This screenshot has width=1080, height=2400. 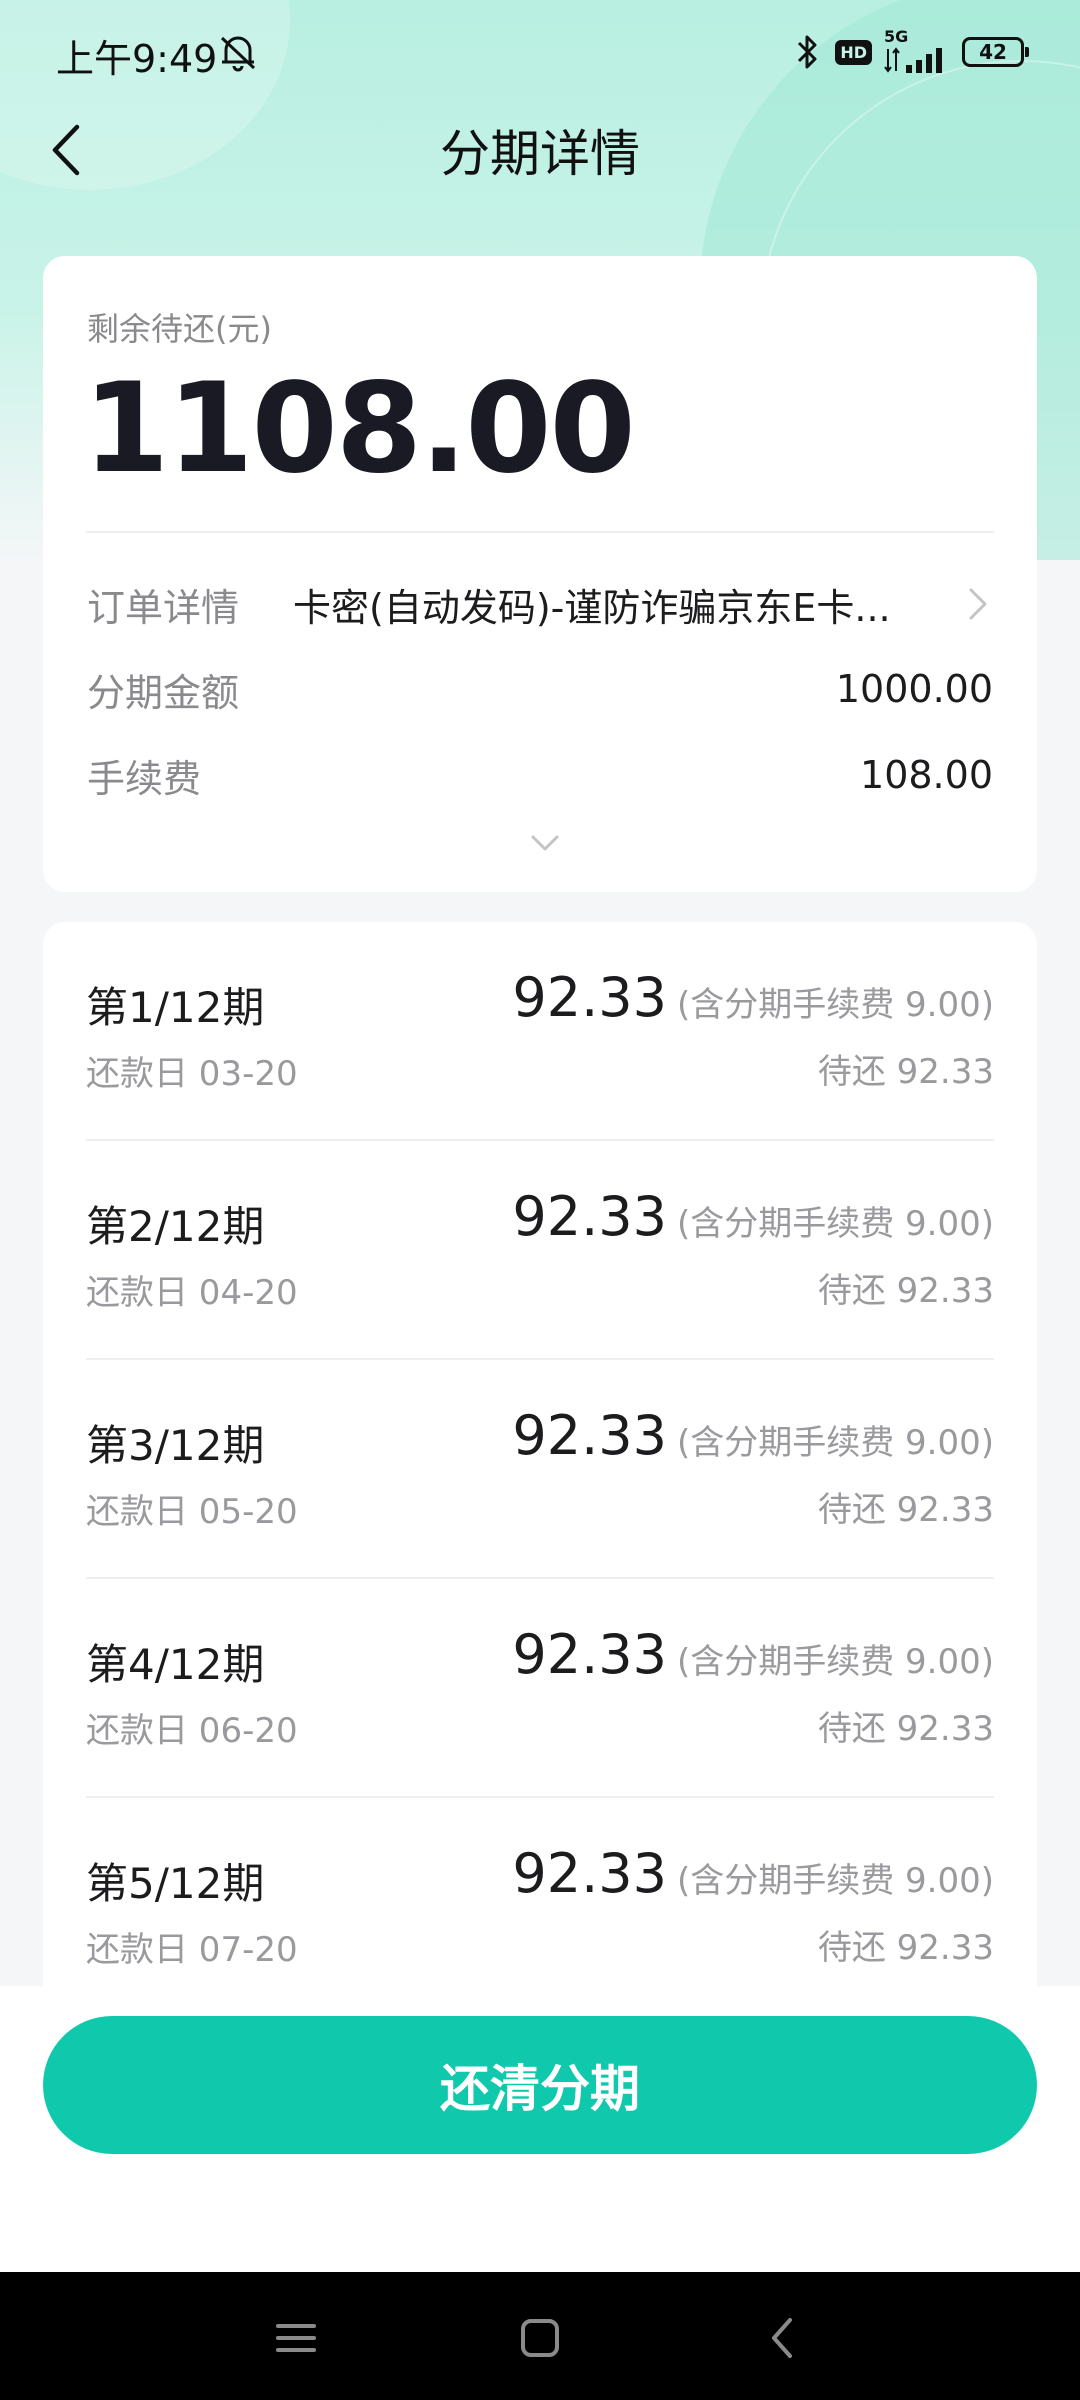 I want to click on remaining-label: 剩余待还(元), so click(x=179, y=329).